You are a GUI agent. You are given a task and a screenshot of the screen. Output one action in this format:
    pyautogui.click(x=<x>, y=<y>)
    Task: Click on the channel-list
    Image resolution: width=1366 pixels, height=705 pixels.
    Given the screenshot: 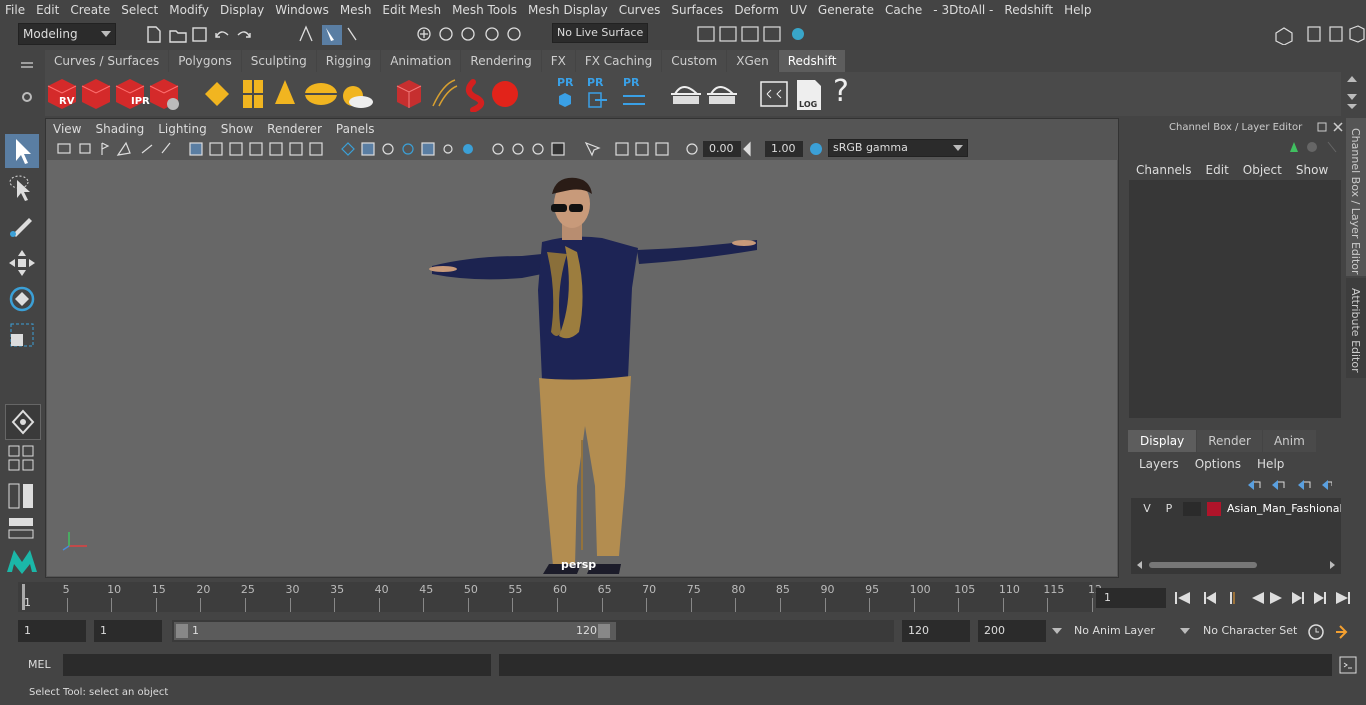 What is the action you would take?
    pyautogui.click(x=1235, y=299)
    